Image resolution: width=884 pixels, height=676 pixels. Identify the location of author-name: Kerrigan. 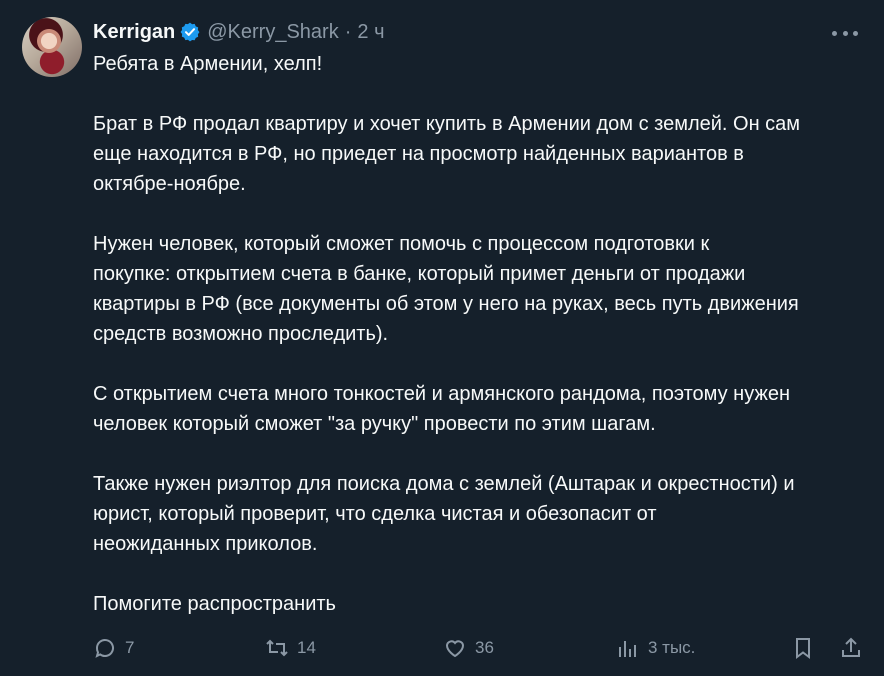
(134, 32).